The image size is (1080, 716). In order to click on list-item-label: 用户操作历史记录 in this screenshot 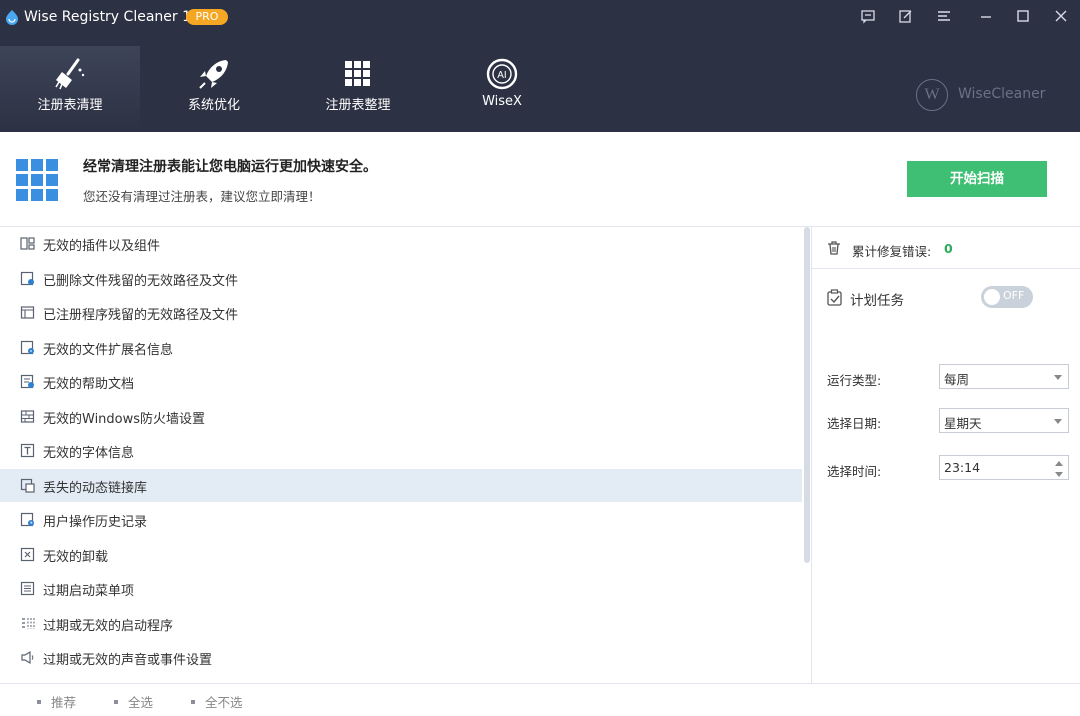, I will do `click(95, 522)`.